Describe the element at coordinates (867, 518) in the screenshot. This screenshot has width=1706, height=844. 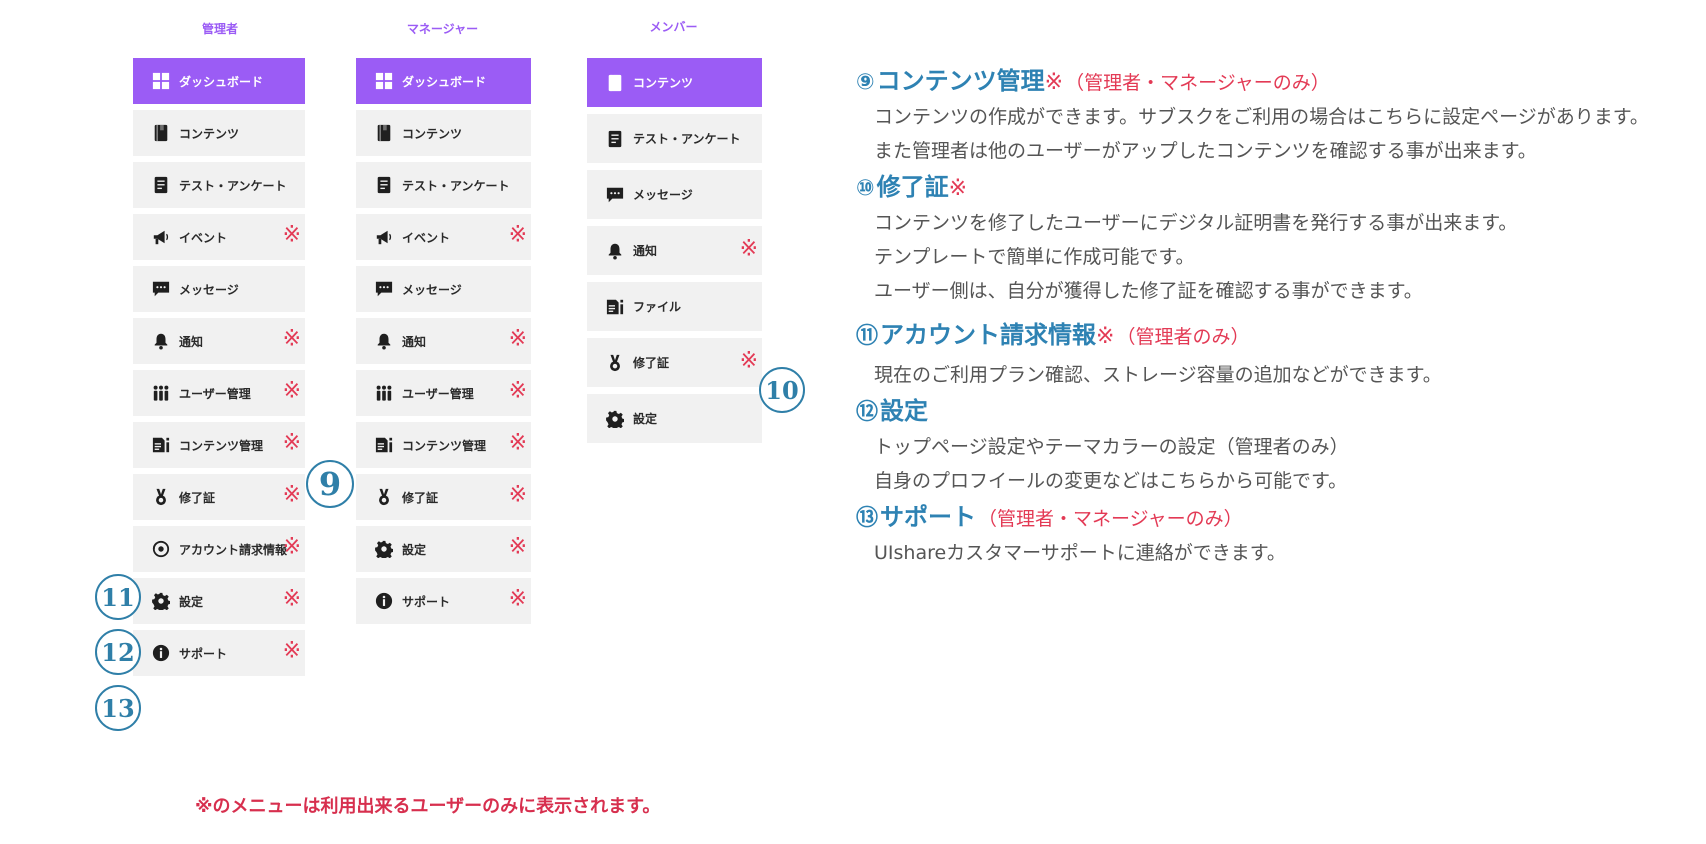
I see `section-number: ⑬` at that location.